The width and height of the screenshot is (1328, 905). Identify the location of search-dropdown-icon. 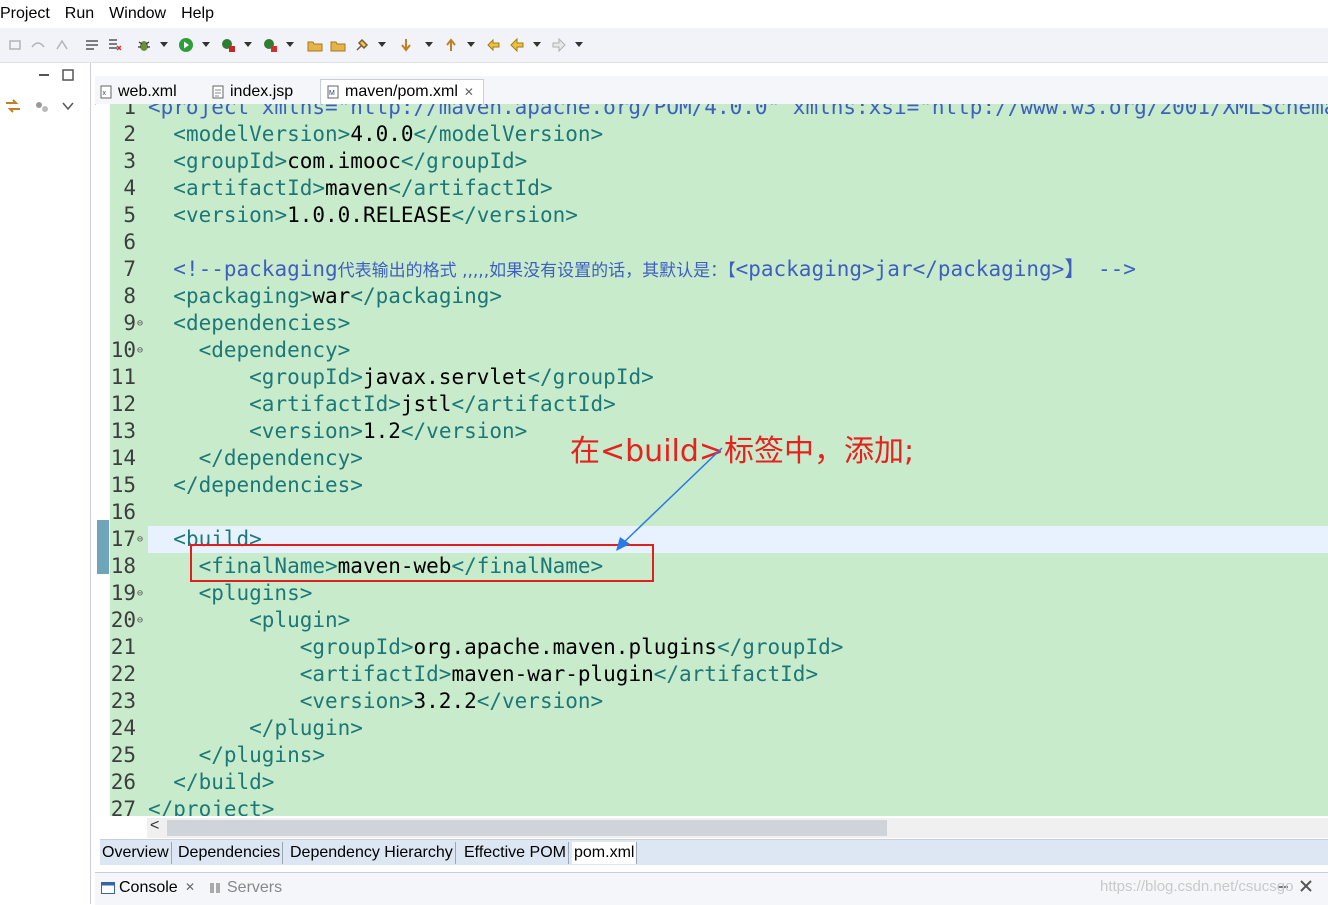
(382, 44).